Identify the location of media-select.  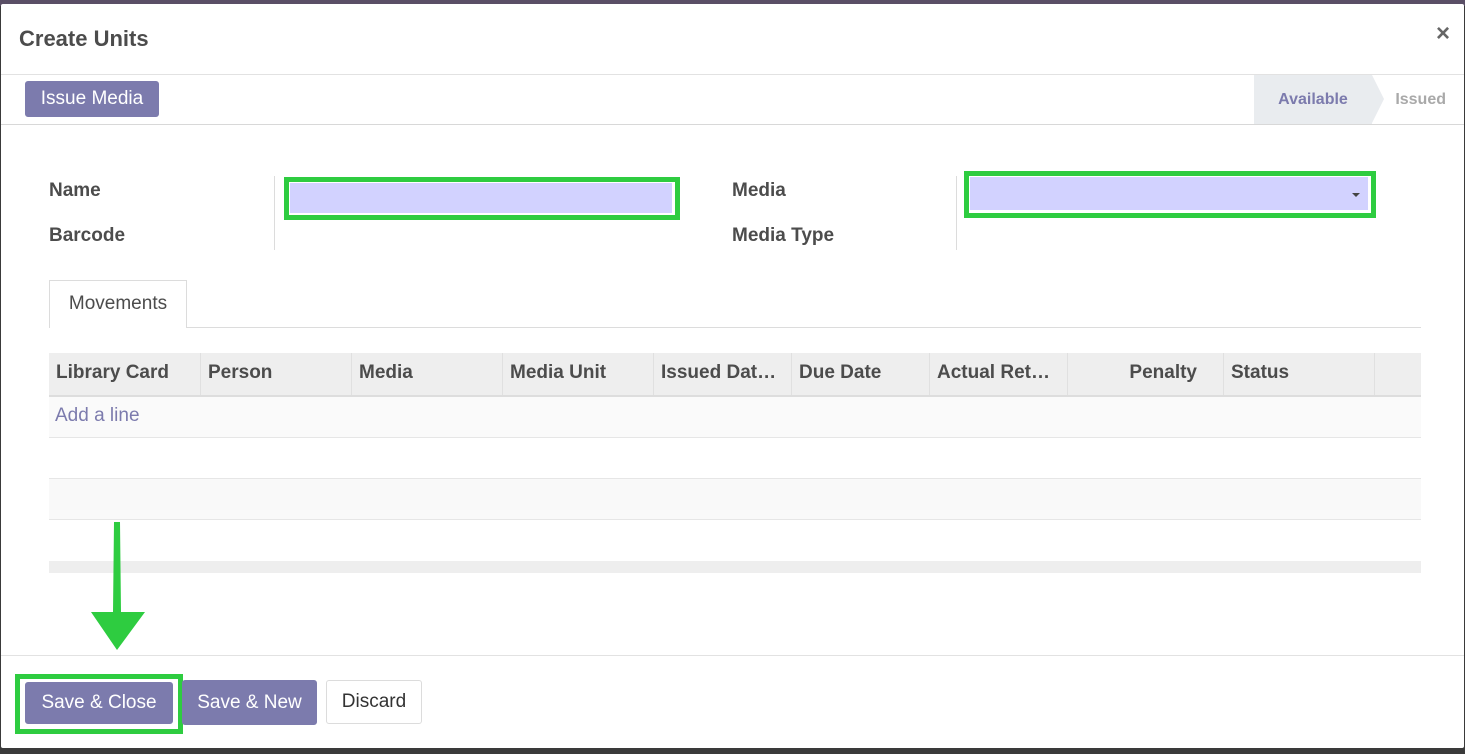
(1169, 193).